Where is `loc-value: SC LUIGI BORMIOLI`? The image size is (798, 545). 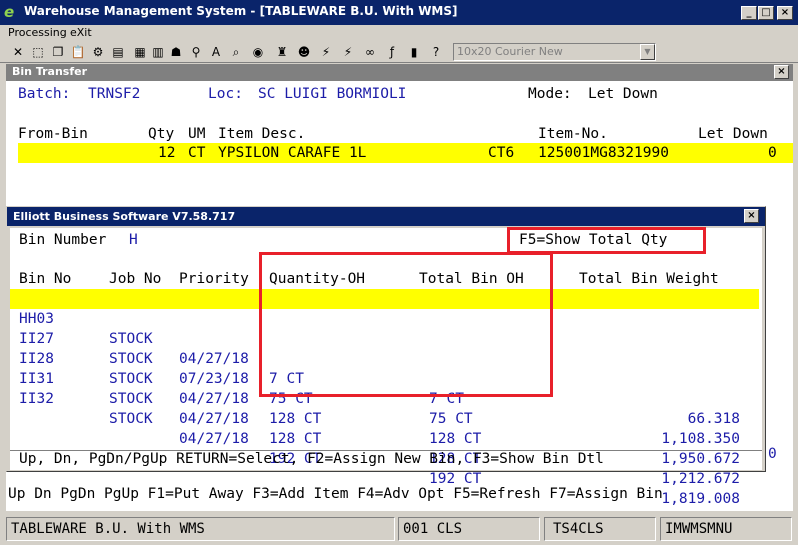 loc-value: SC LUIGI BORMIOLI is located at coordinates (332, 94).